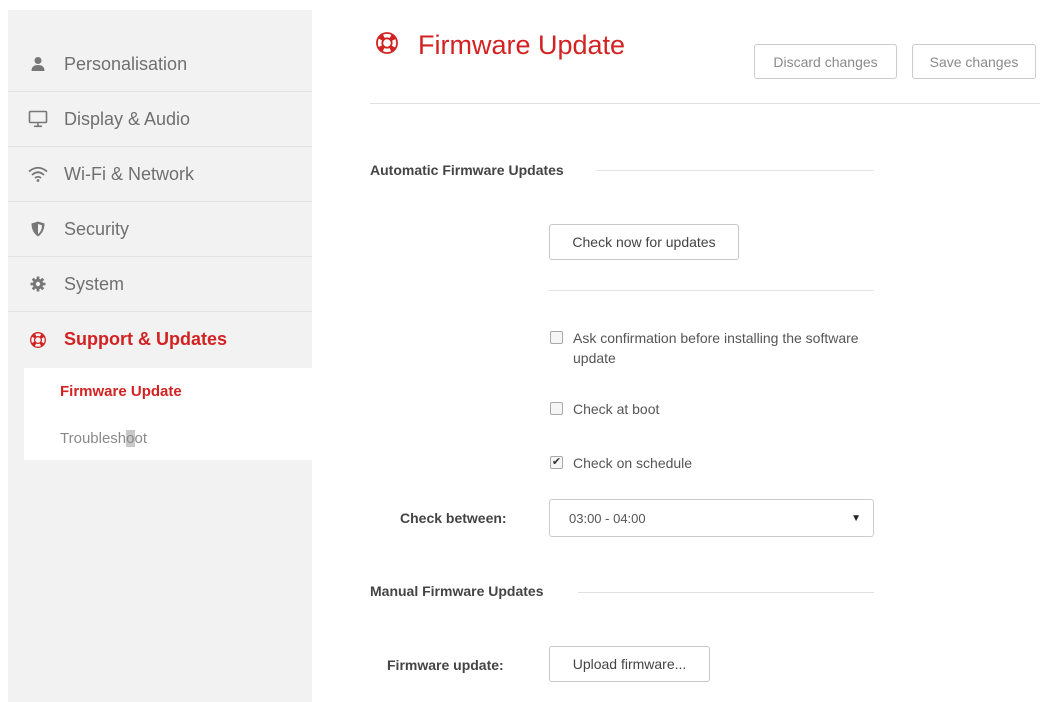 The image size is (1040, 702). Describe the element at coordinates (36, 284) in the screenshot. I see `gear-icon` at that location.